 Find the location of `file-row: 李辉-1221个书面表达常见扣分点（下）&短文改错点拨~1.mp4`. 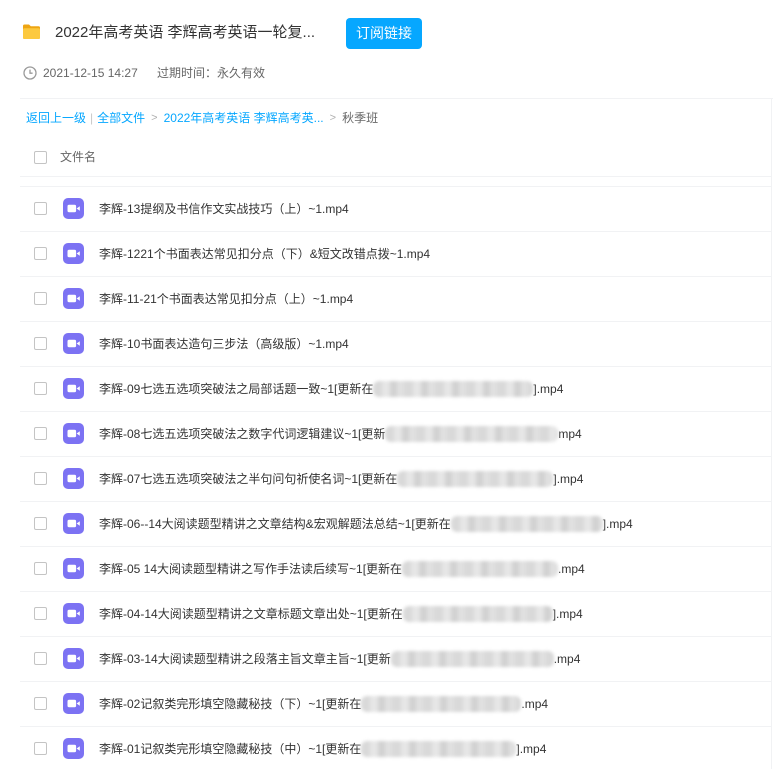

file-row: 李辉-1221个书面表达常见扣分点（下）&短文改错点拨~1.mp4 is located at coordinates (395, 253).